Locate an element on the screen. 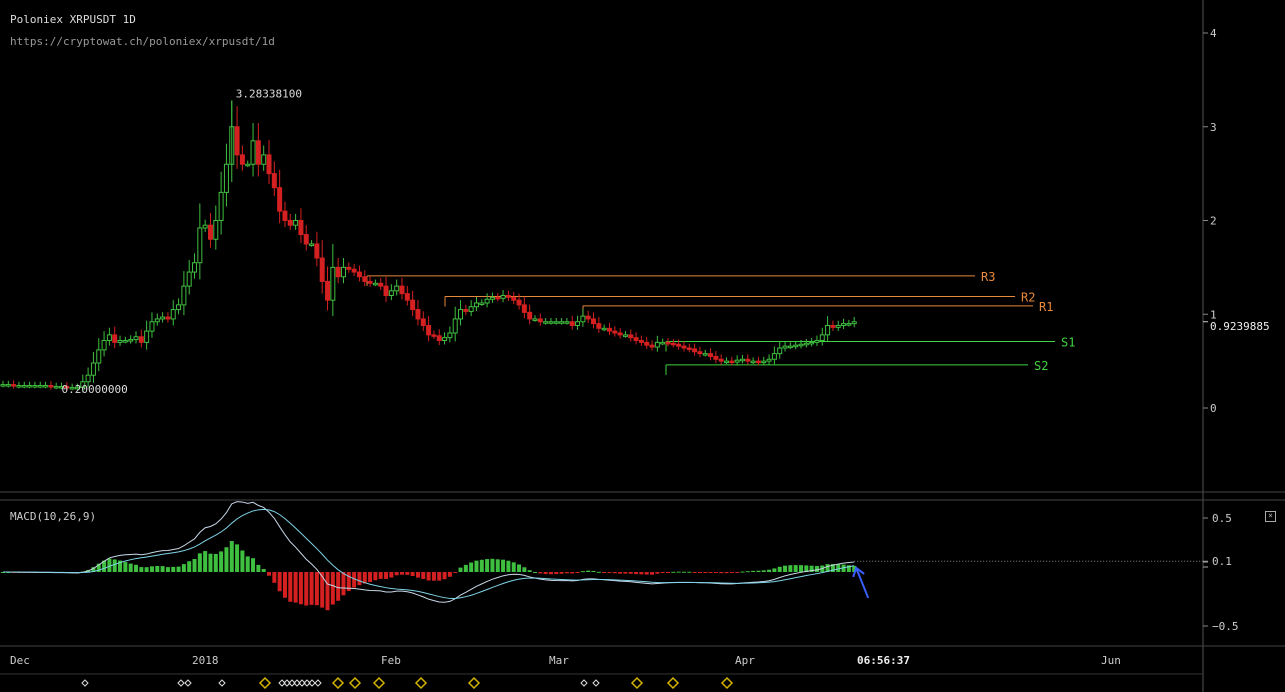 This screenshot has height=692, width=1285. close-icon: × is located at coordinates (1270, 516).